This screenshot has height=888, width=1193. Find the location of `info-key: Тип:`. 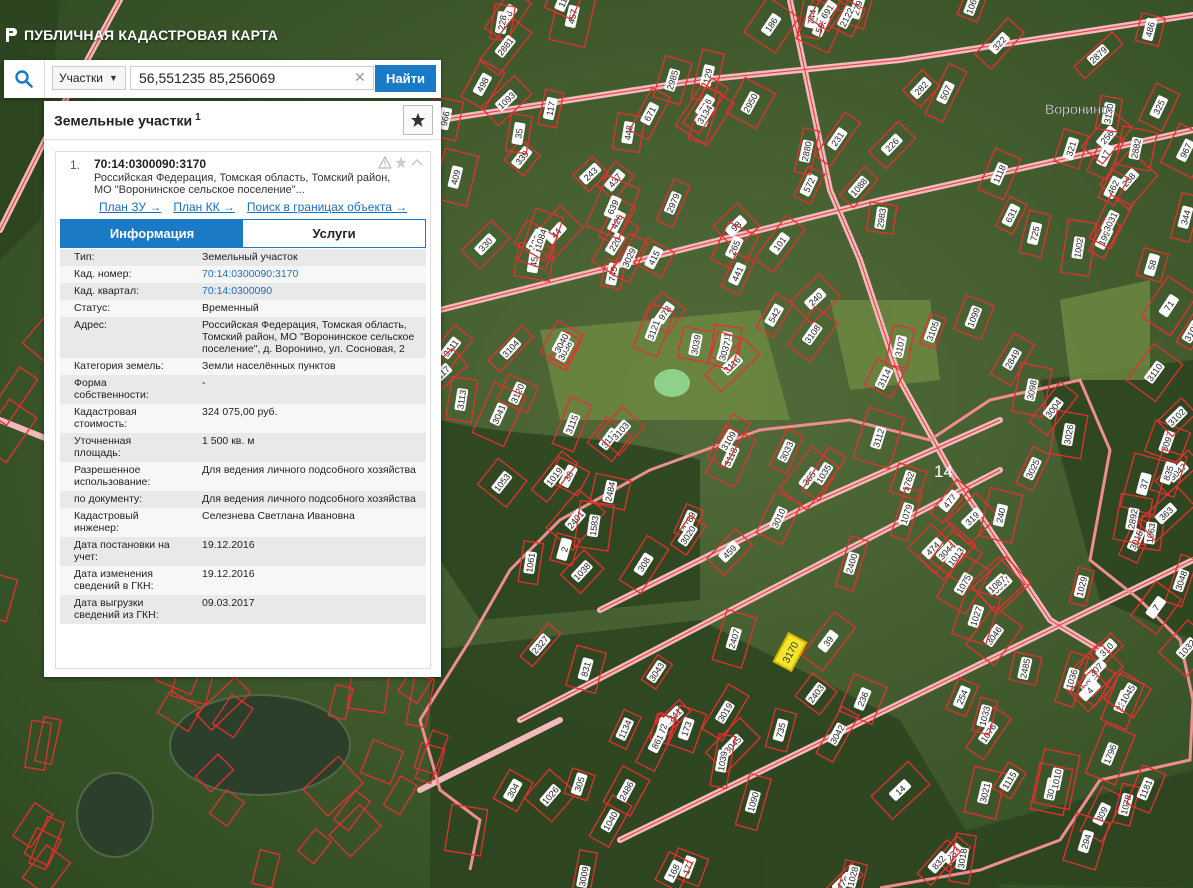

info-key: Тип: is located at coordinates (84, 257).